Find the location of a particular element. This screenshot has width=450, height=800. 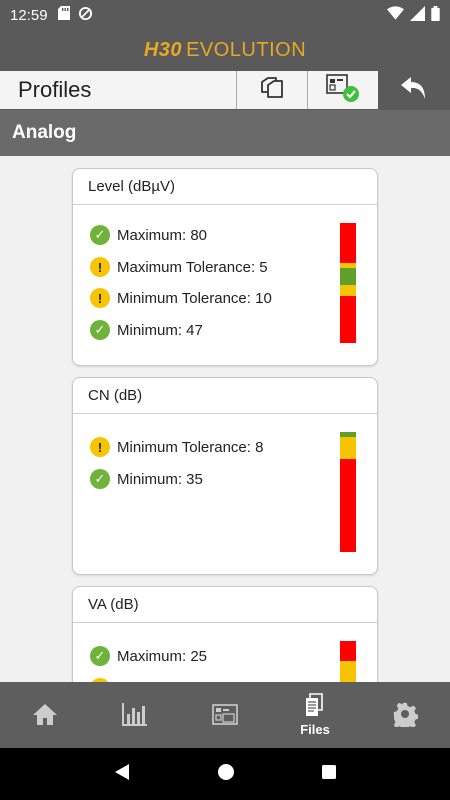

bar-chart-icon is located at coordinates (135, 715).